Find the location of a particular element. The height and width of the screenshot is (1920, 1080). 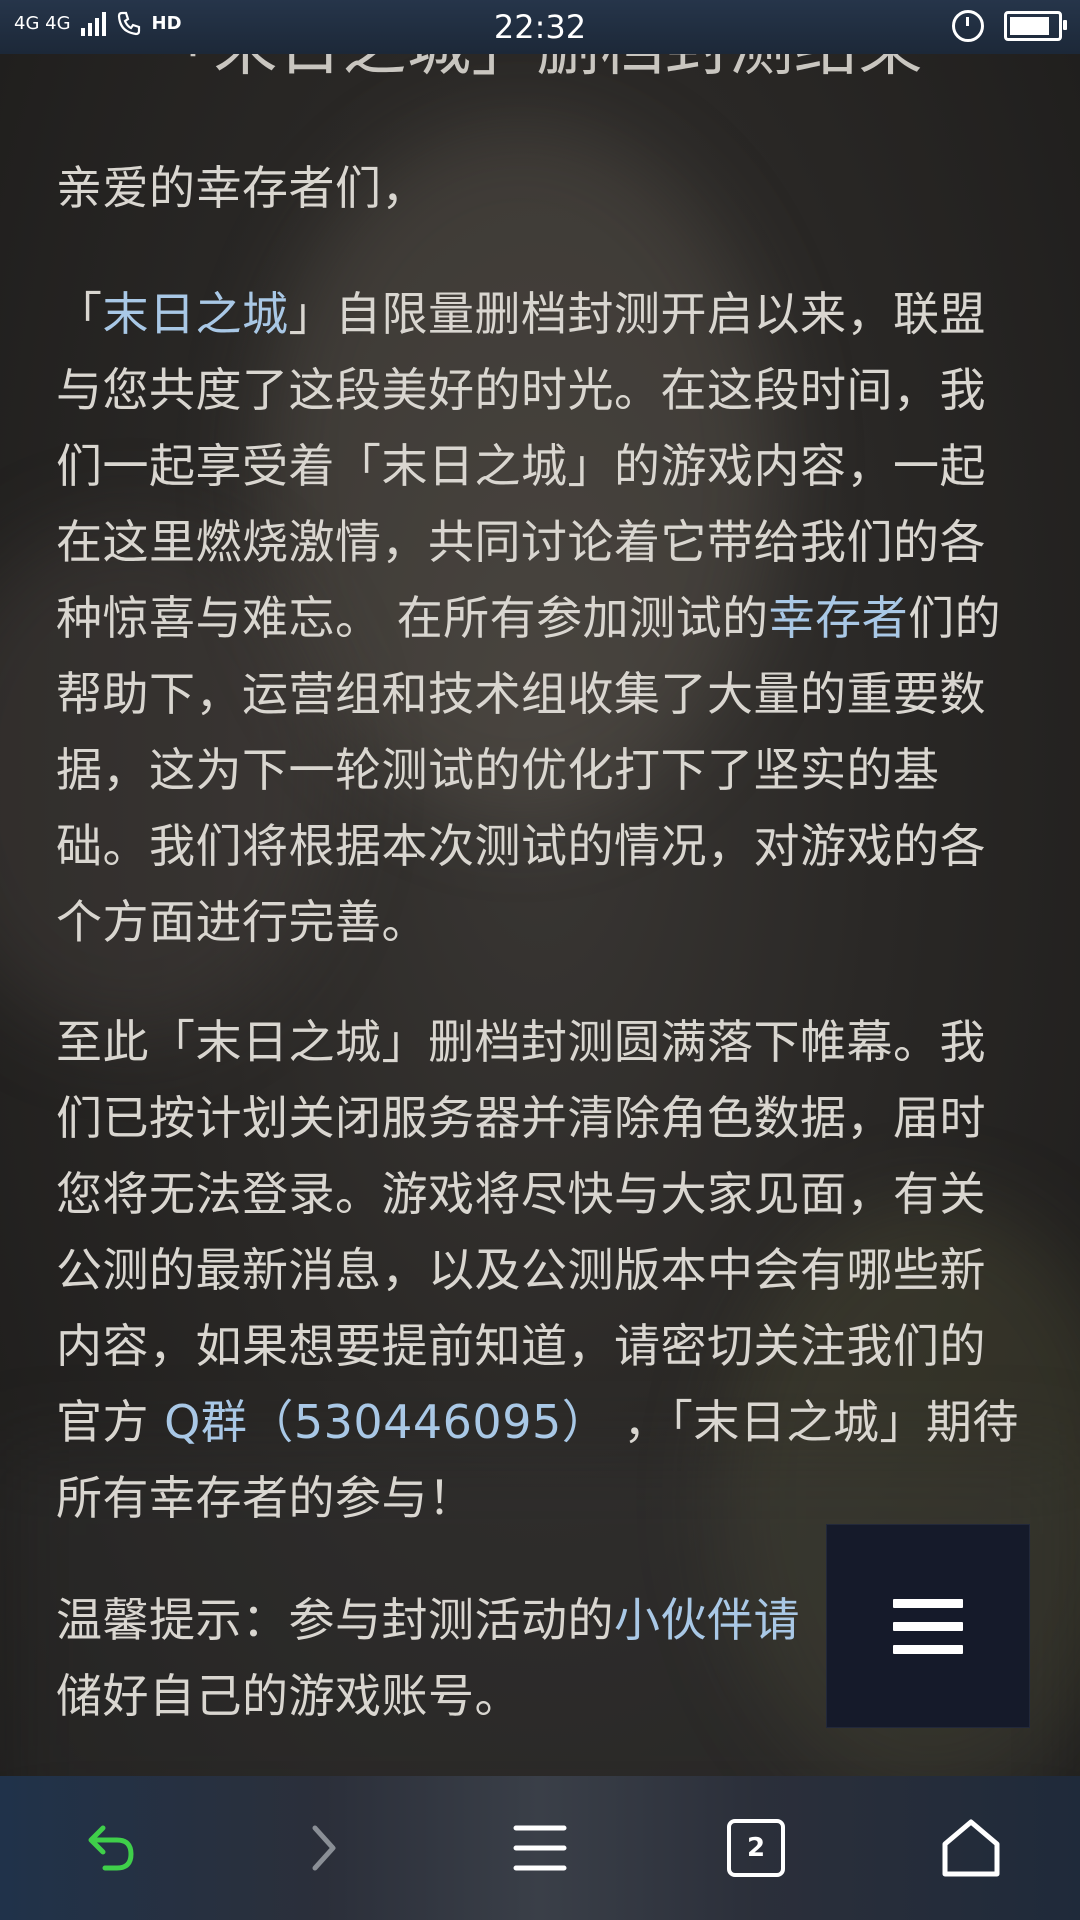

forward-button is located at coordinates (323, 1848).